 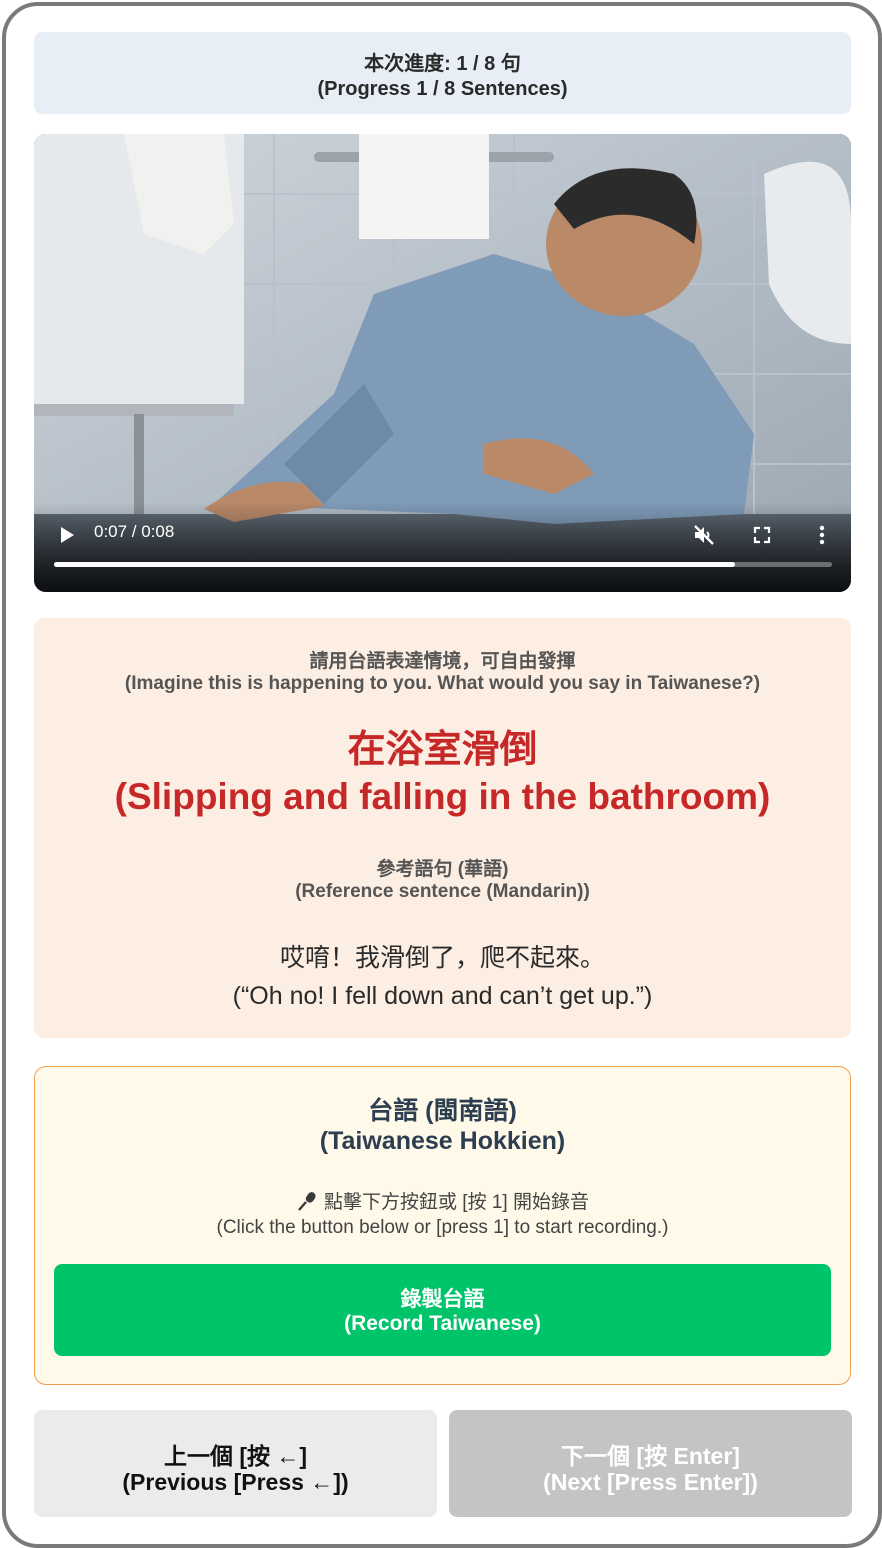 What do you see at coordinates (235, 1456) in the screenshot?
I see `previous-label-zh: 上一個 [按 ←]` at bounding box center [235, 1456].